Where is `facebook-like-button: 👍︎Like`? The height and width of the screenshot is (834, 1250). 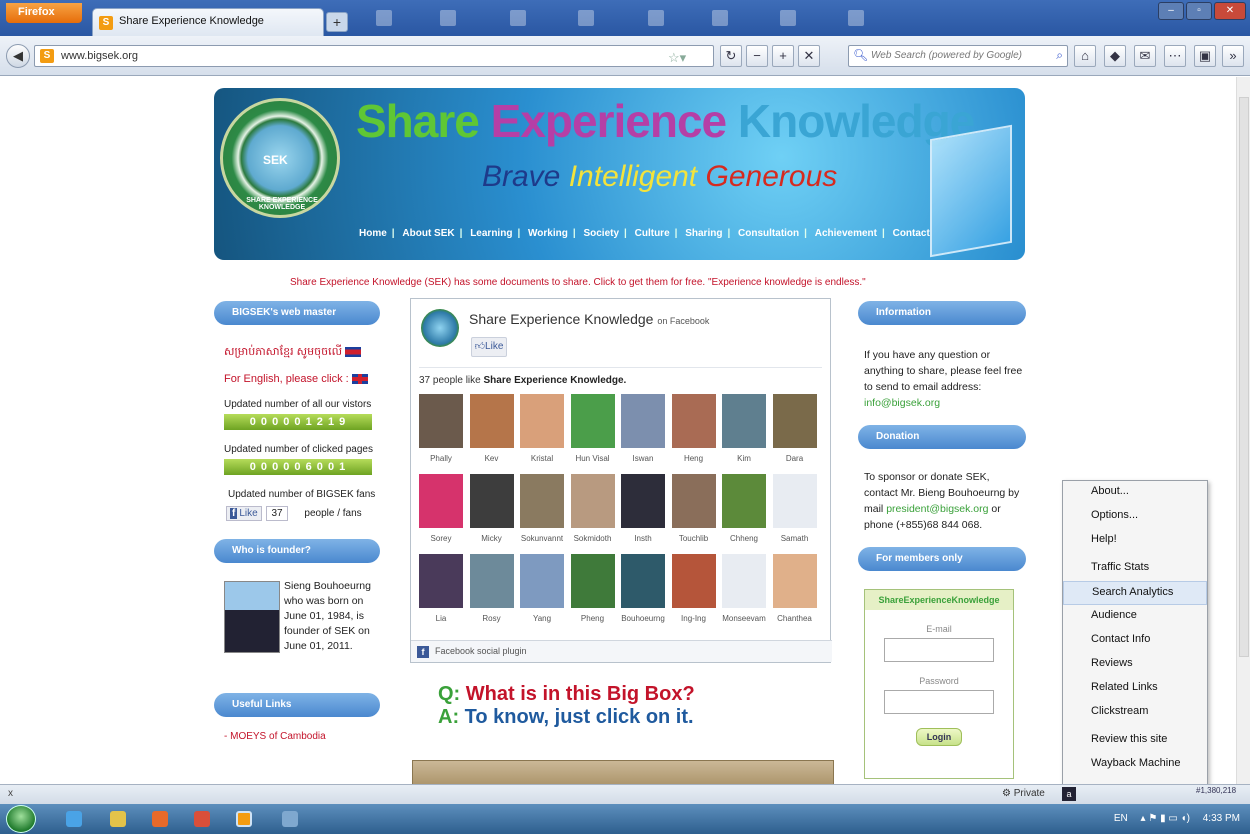 facebook-like-button: 👍︎Like is located at coordinates (489, 347).